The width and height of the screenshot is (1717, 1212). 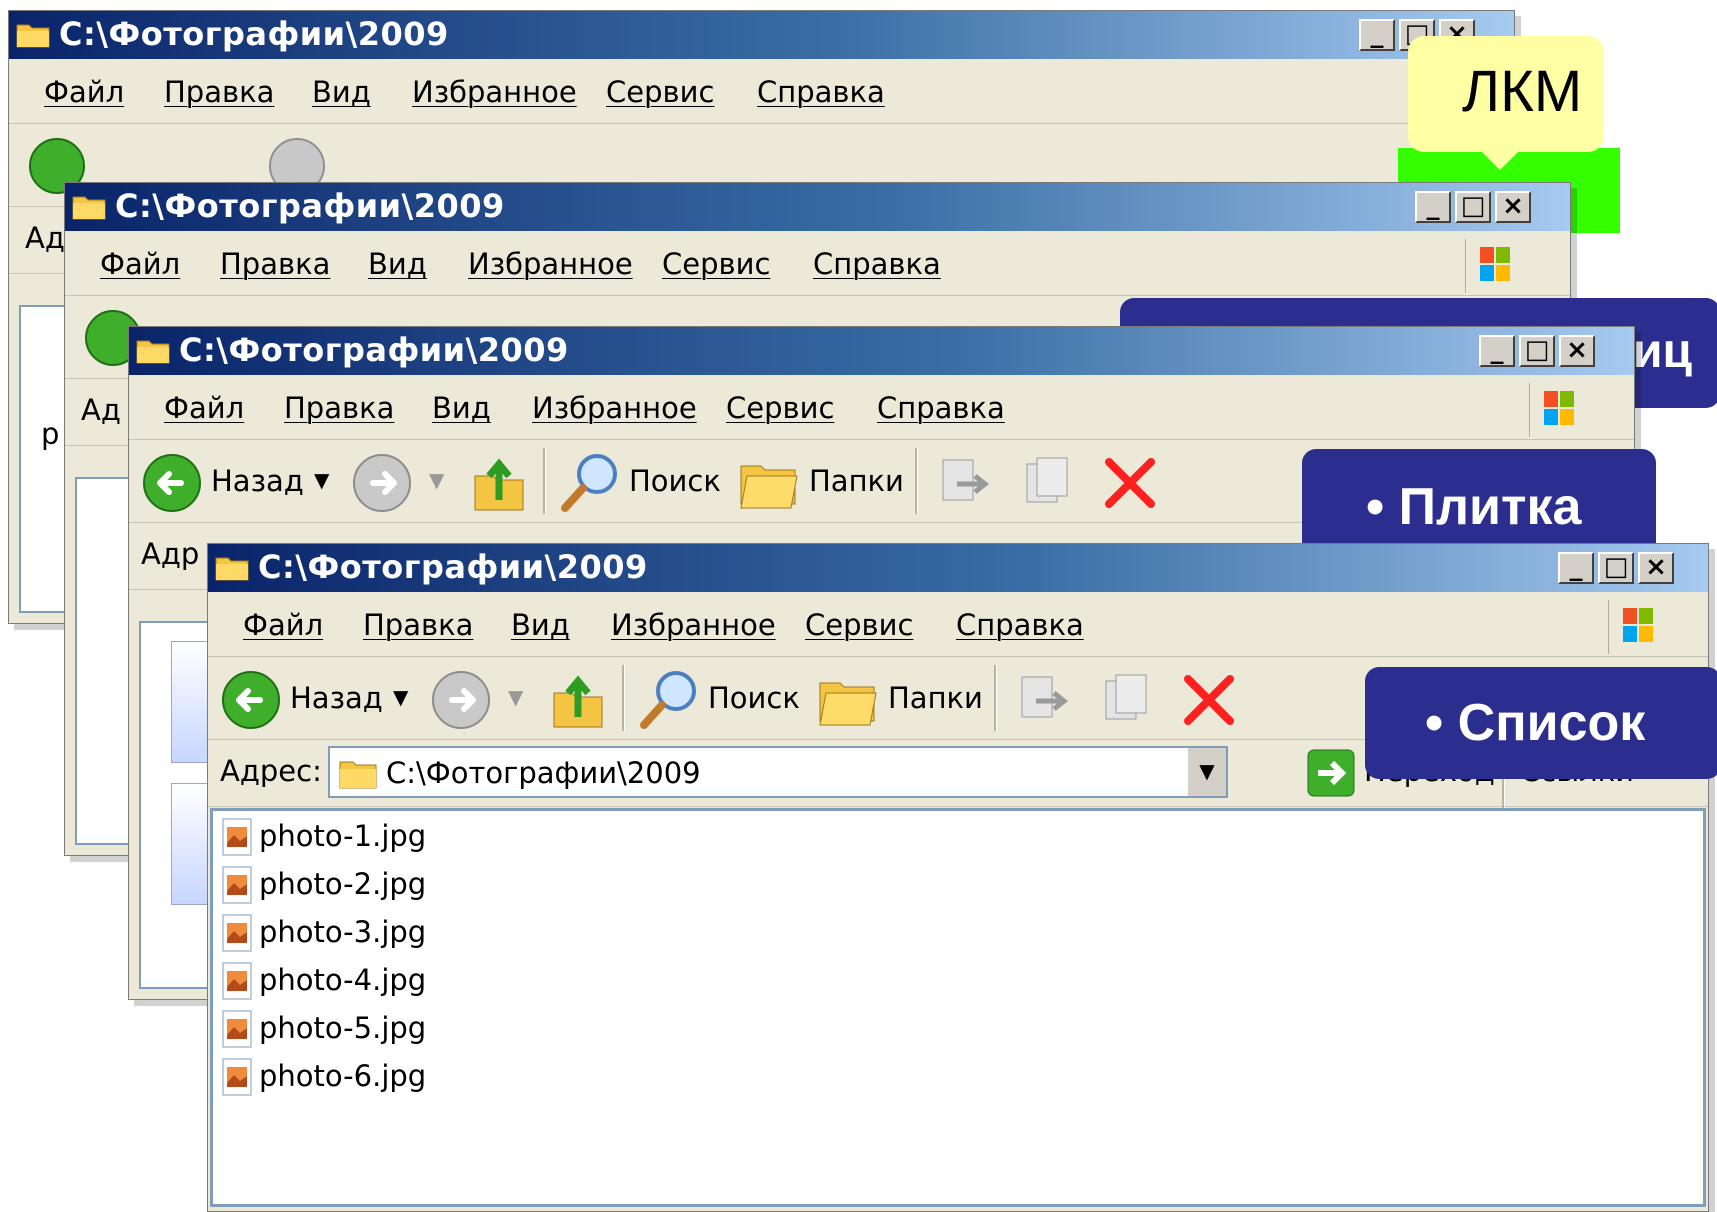 What do you see at coordinates (343, 932) in the screenshot?
I see `file-name: photo-3.jpg` at bounding box center [343, 932].